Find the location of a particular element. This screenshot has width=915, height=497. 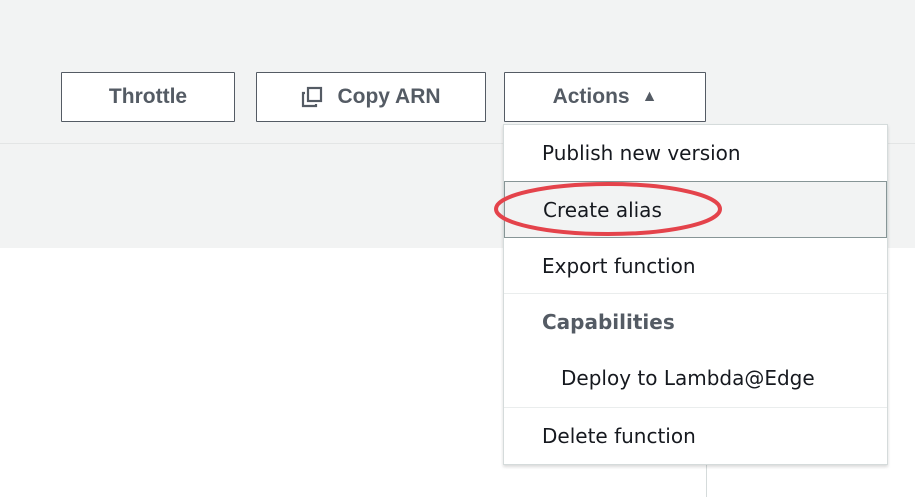

menu-item-label: Export function is located at coordinates (619, 265).